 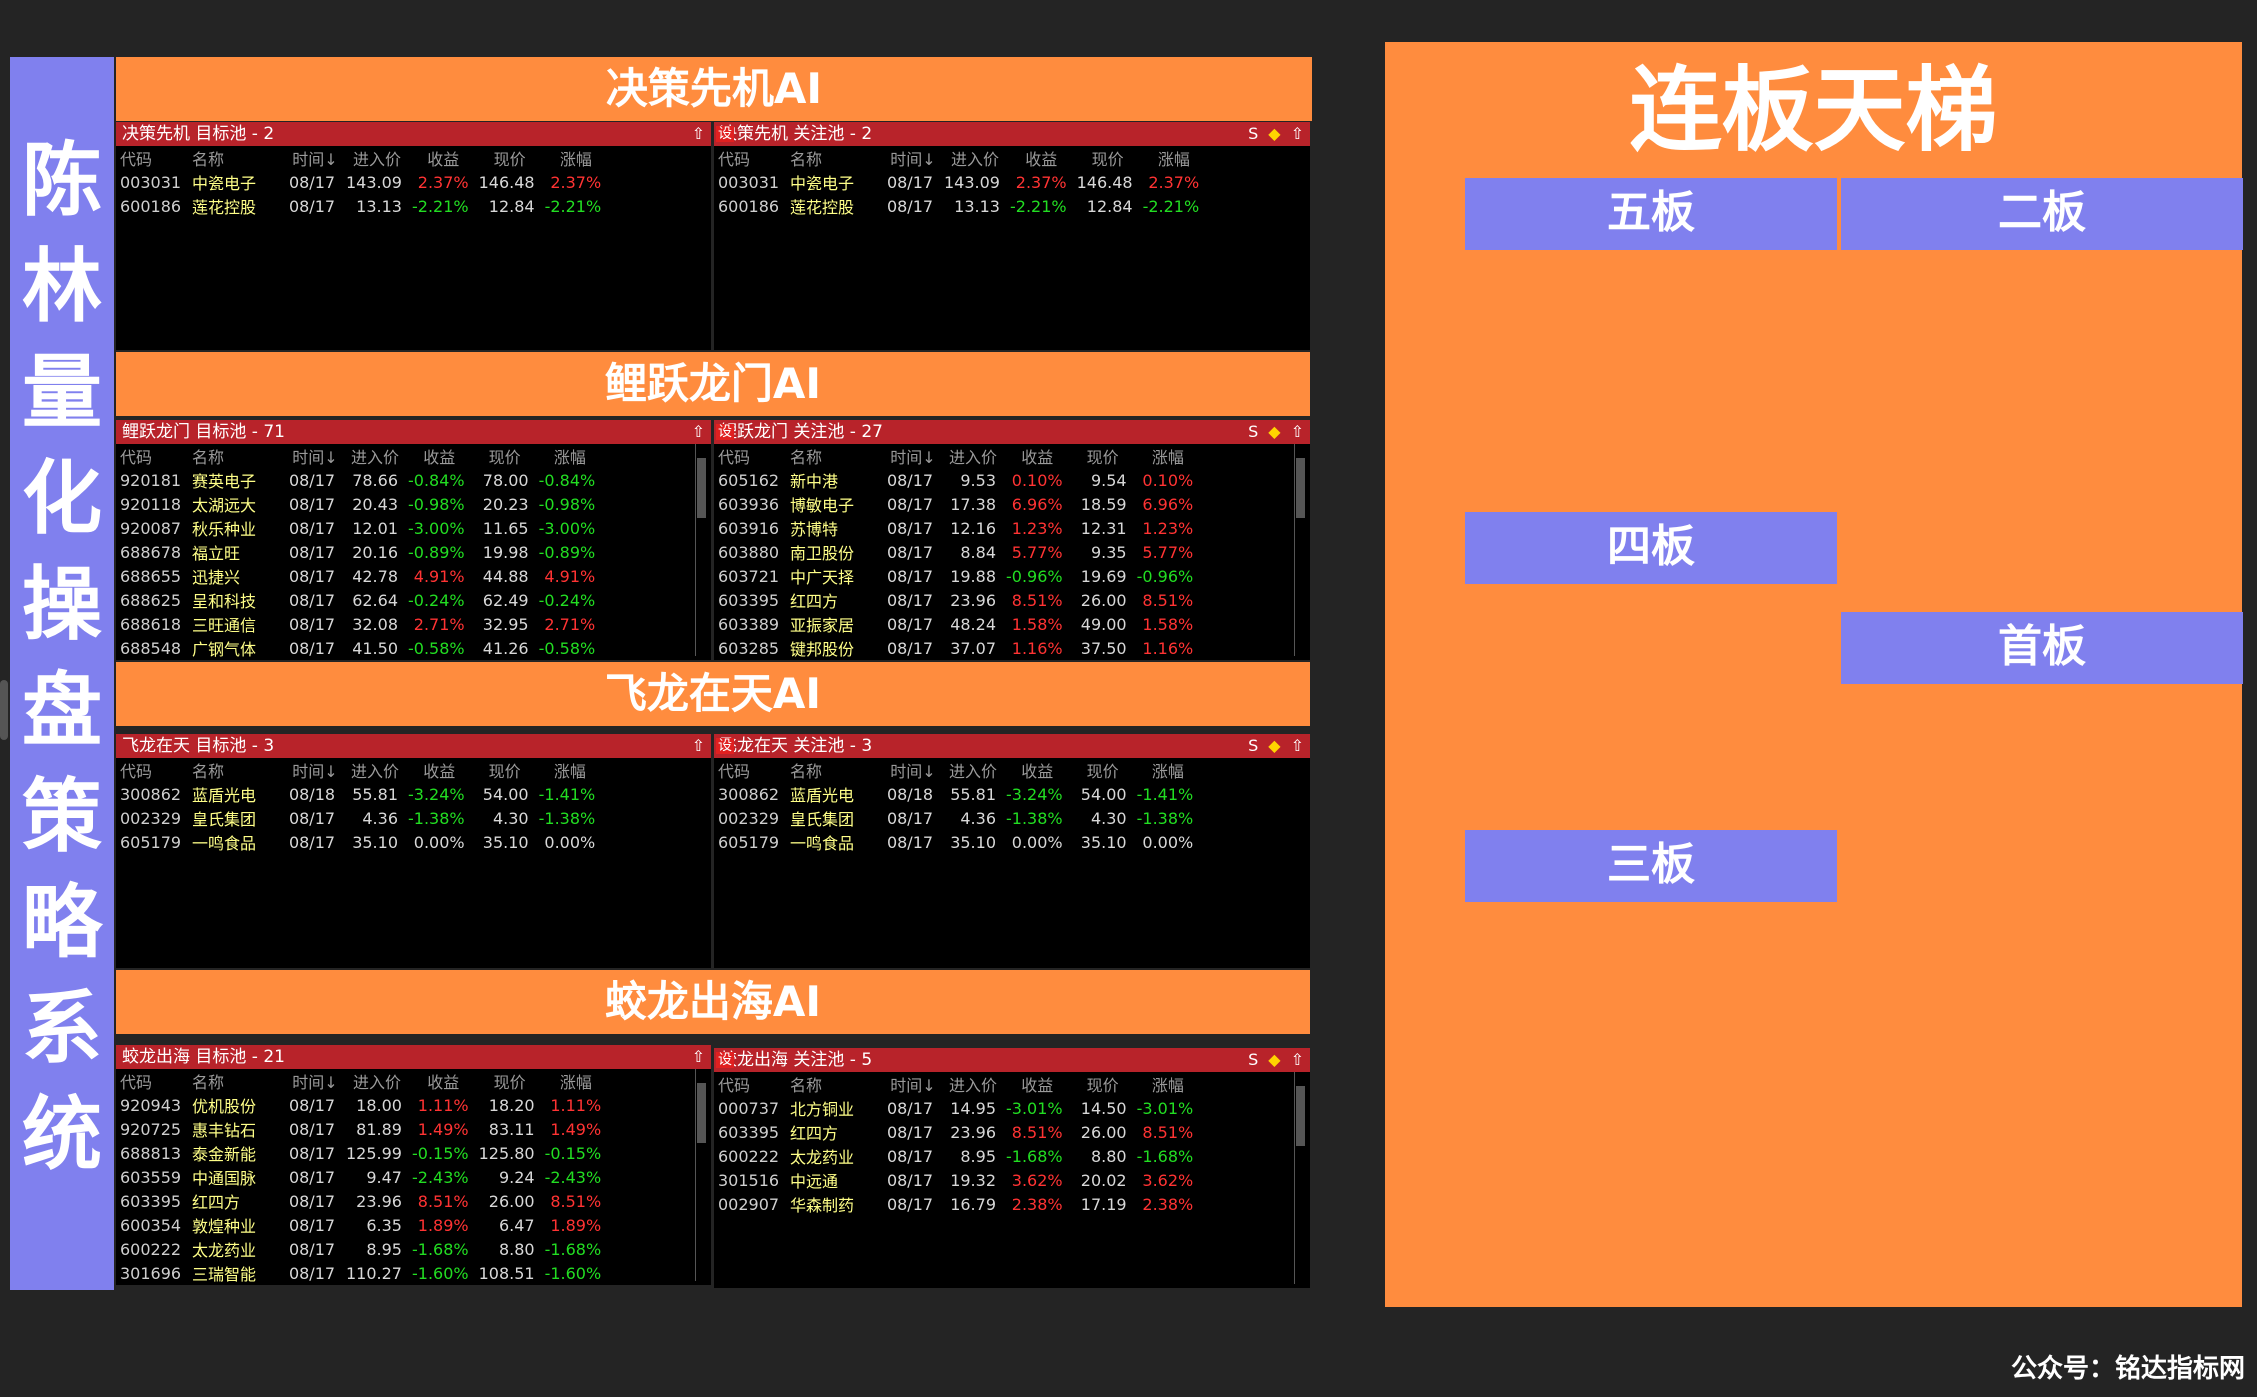 I want to click on table-row: 920181 赛英电子 08/17 78.66 -0.84% 78.00 -0.84%, so click(x=358, y=480).